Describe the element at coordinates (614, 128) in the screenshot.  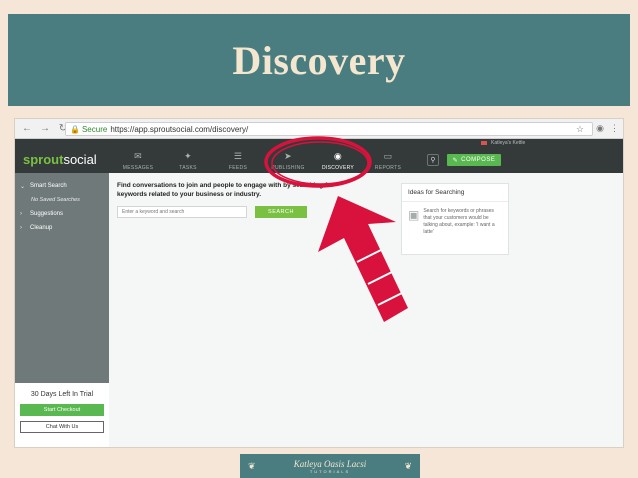
I see `menu-icon: ⋮` at that location.